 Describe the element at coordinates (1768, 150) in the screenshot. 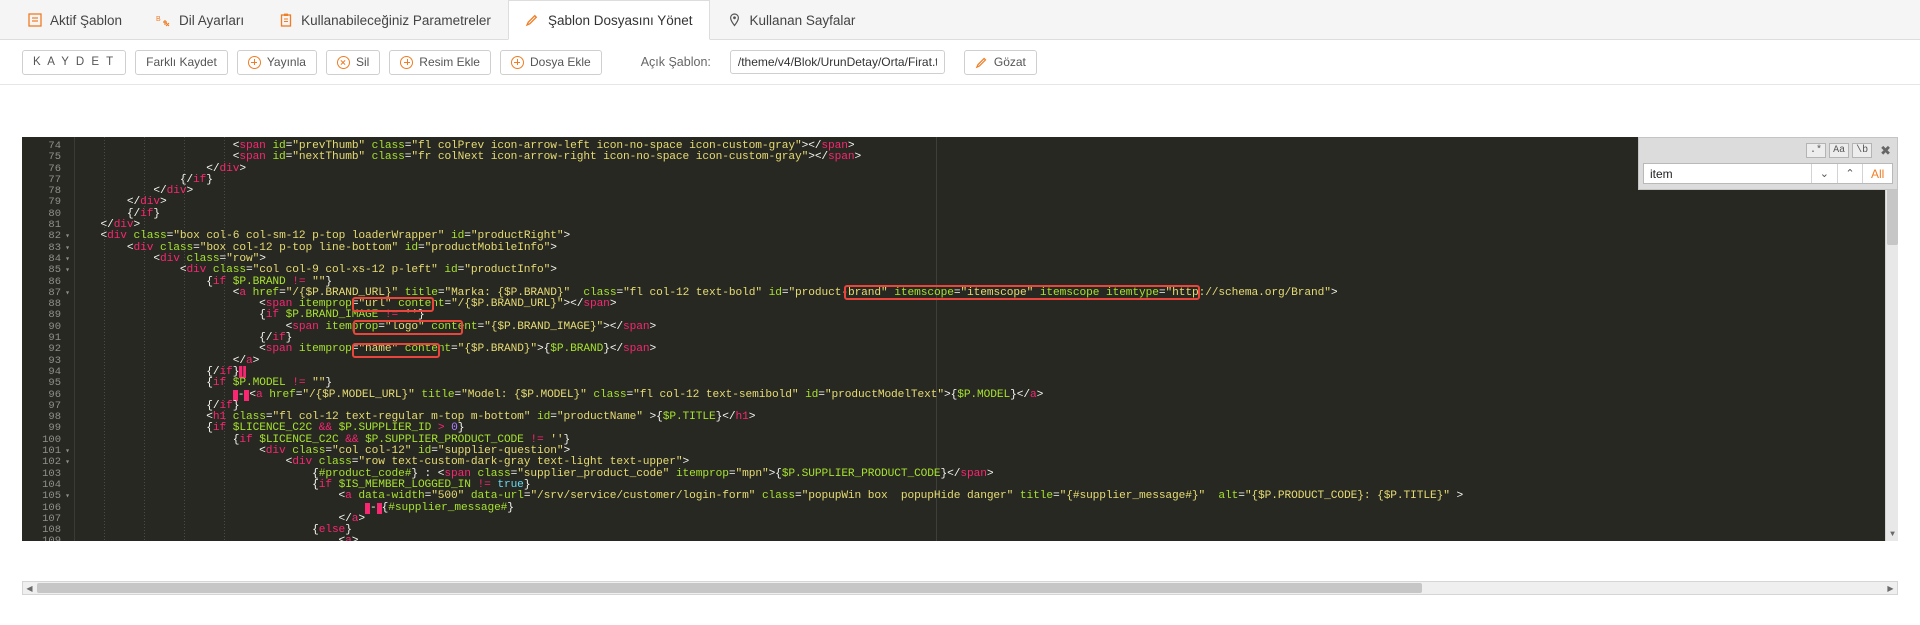

I see `find-options-row: .* Aa \b ✖` at that location.